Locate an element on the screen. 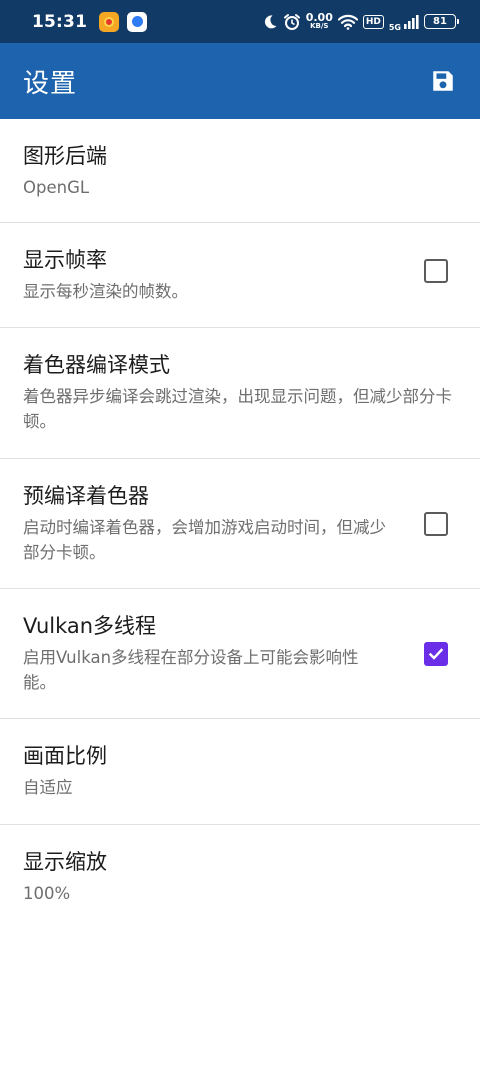  setting-title: 图形后端 is located at coordinates (65, 156).